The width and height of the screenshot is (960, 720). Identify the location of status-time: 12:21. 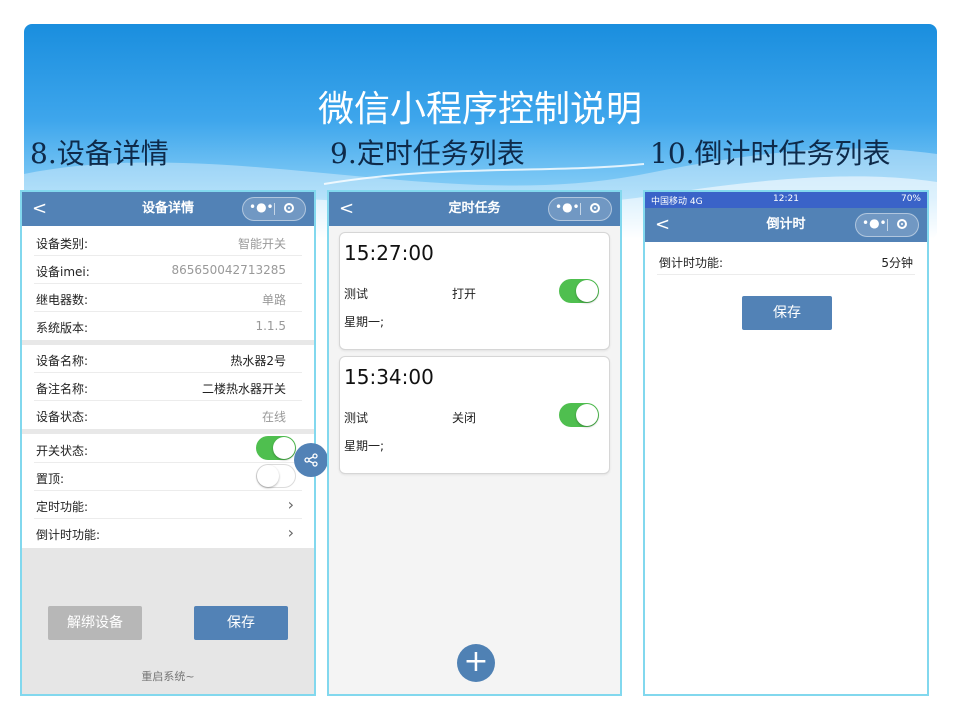
(786, 199).